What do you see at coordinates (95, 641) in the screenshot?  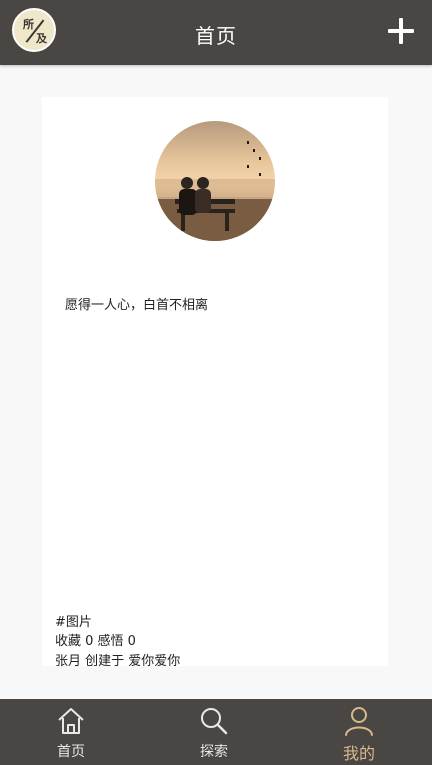 I see `post-stats: 收藏 0 感悟 0` at bounding box center [95, 641].